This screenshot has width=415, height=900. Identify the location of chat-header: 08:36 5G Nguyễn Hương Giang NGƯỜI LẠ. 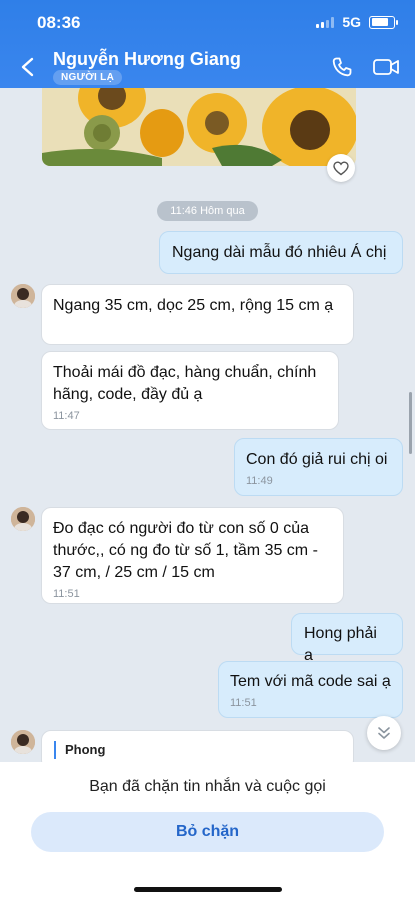
(207, 44).